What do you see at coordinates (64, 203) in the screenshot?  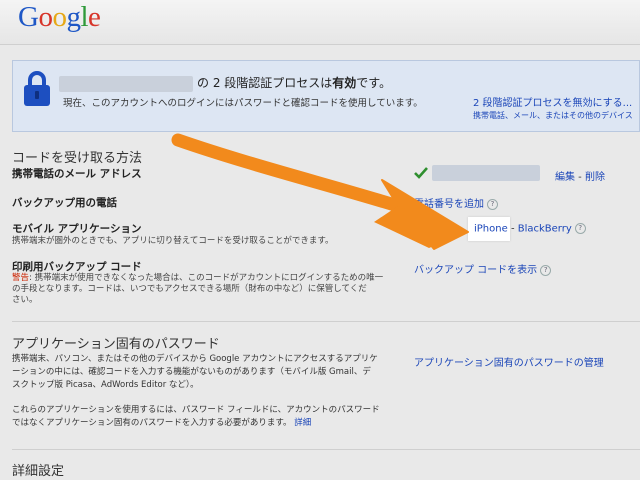 I see `backup-phone-label: バックアップ用の電話` at bounding box center [64, 203].